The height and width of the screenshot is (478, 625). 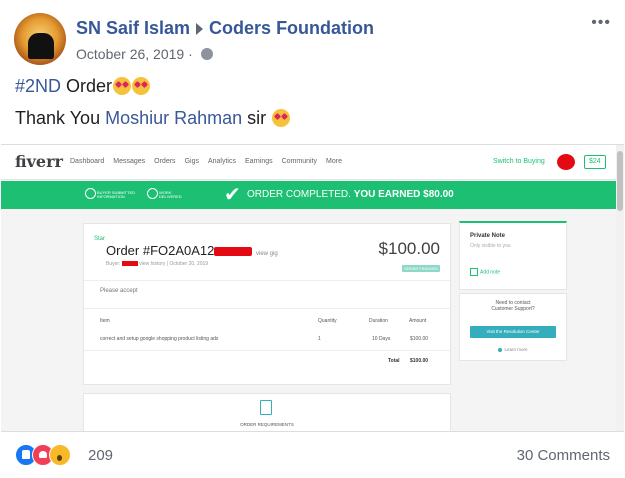 What do you see at coordinates (291, 28) in the screenshot?
I see `group-name: Coders Foundation` at bounding box center [291, 28].